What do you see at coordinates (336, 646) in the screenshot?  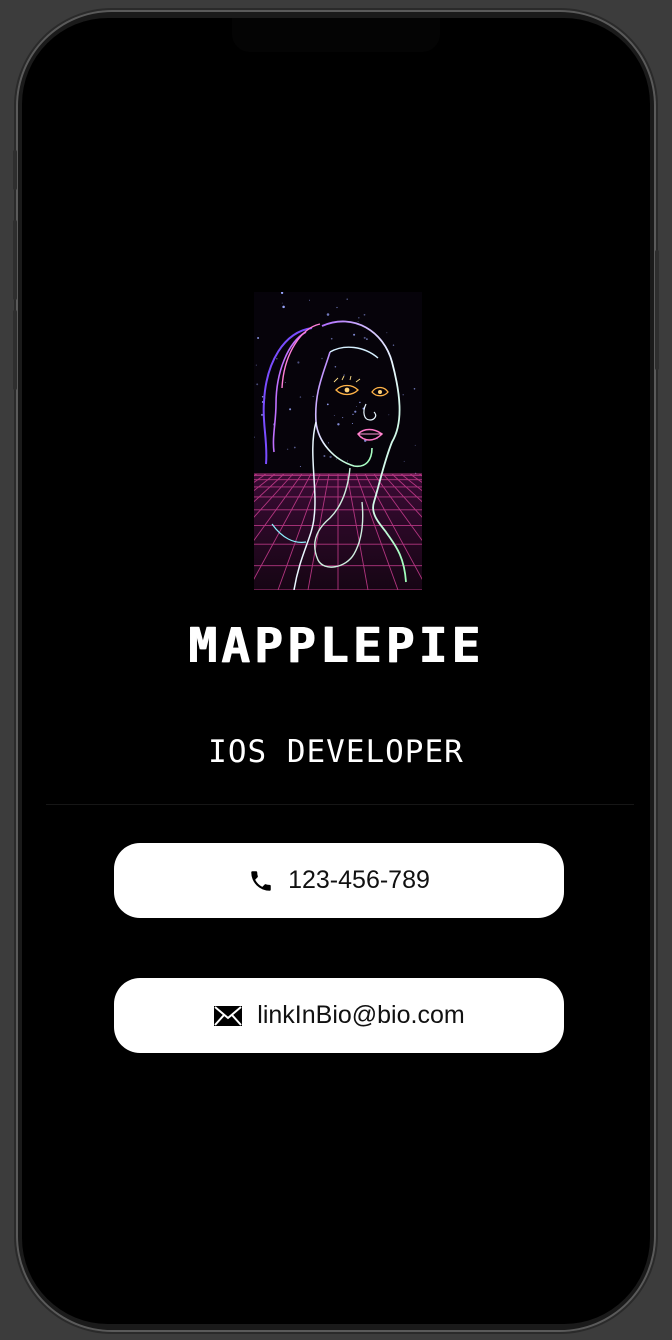 I see `profile-name: MAPPLEPIE` at bounding box center [336, 646].